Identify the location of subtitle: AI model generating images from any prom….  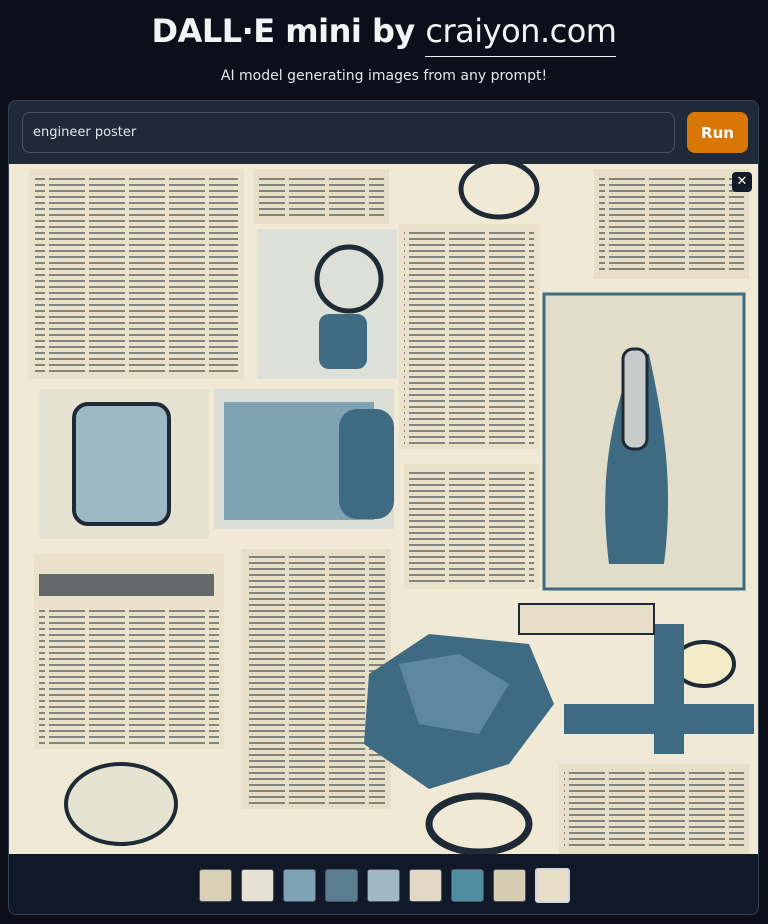
(384, 76).